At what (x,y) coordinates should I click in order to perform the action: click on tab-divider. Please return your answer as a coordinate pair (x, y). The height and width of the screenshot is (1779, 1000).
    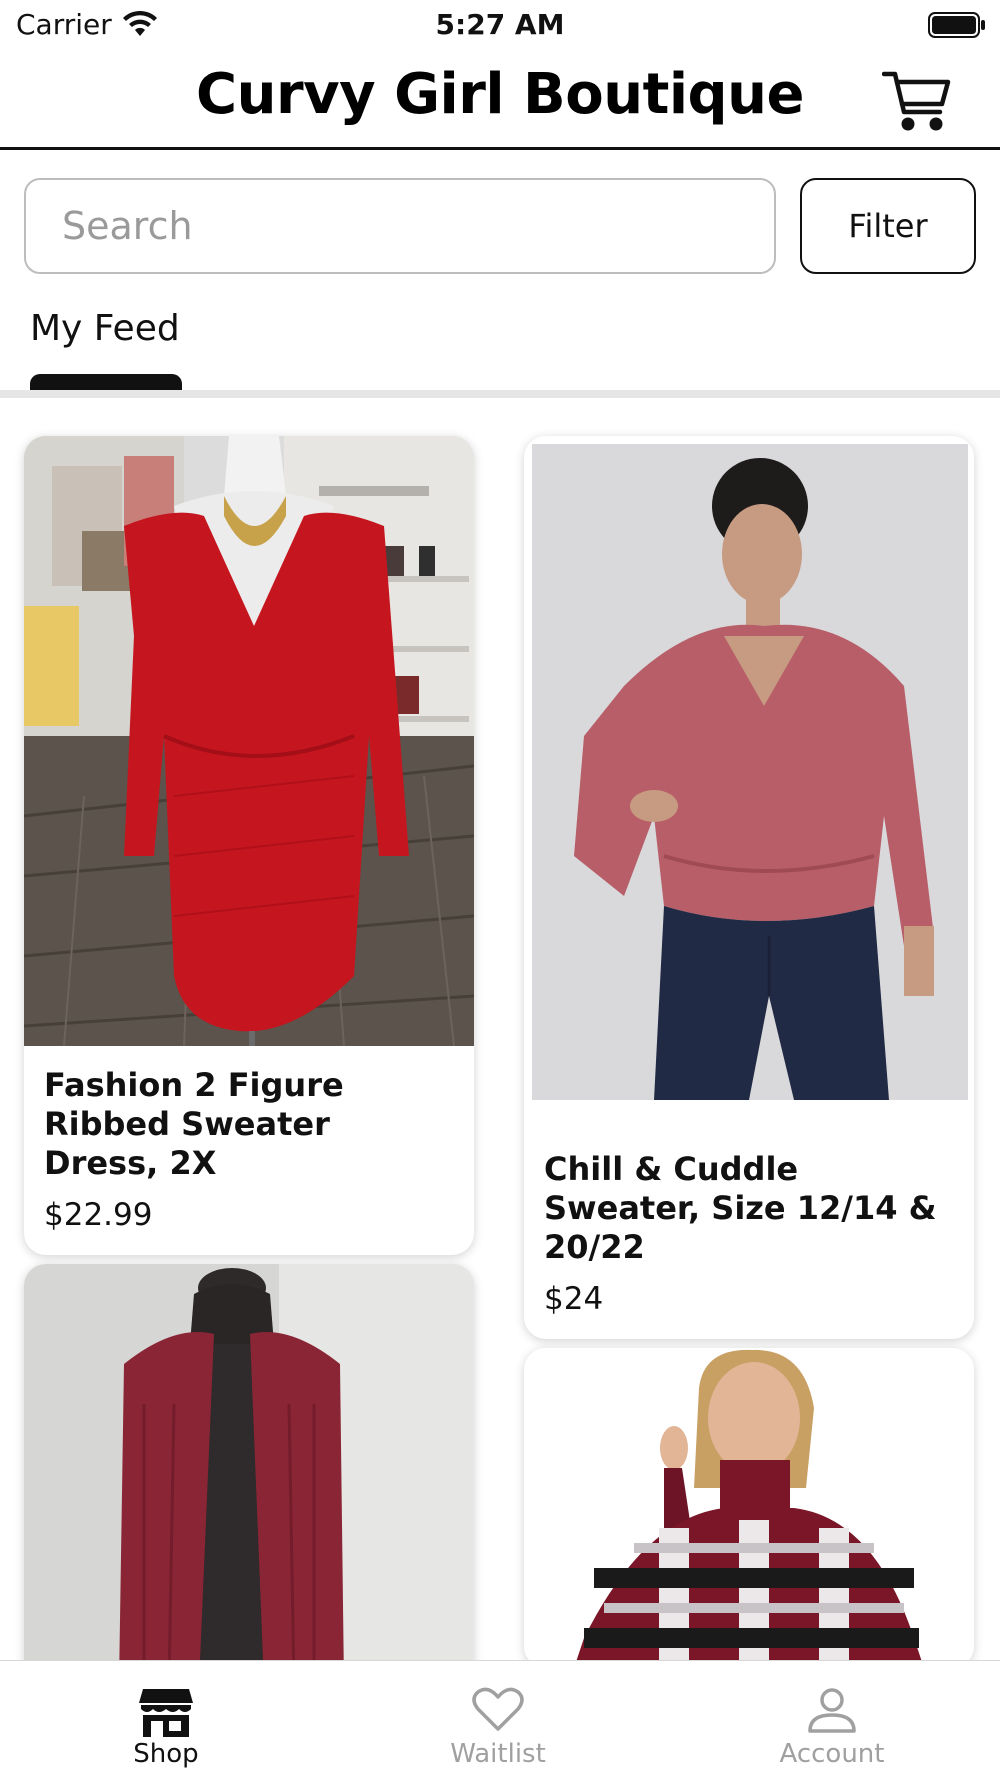
    Looking at the image, I should click on (500, 394).